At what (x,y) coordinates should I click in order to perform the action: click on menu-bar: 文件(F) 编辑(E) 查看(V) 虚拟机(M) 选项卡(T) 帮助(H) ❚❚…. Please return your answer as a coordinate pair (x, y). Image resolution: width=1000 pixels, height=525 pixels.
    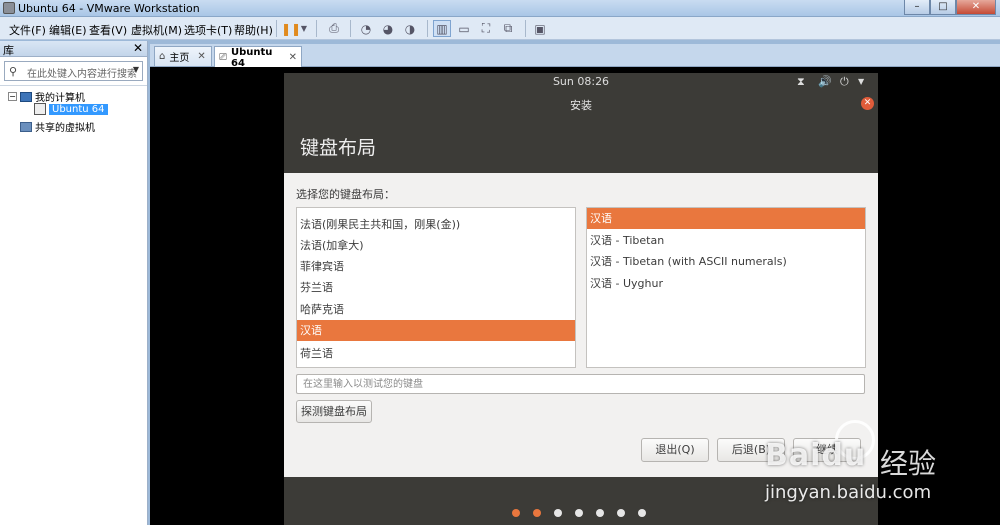
    Looking at the image, I should click on (500, 28).